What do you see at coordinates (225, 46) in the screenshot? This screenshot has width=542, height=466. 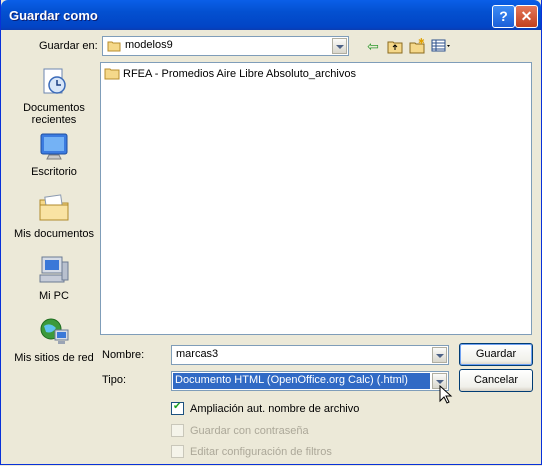 I see `save-in-combobox: modelos9` at bounding box center [225, 46].